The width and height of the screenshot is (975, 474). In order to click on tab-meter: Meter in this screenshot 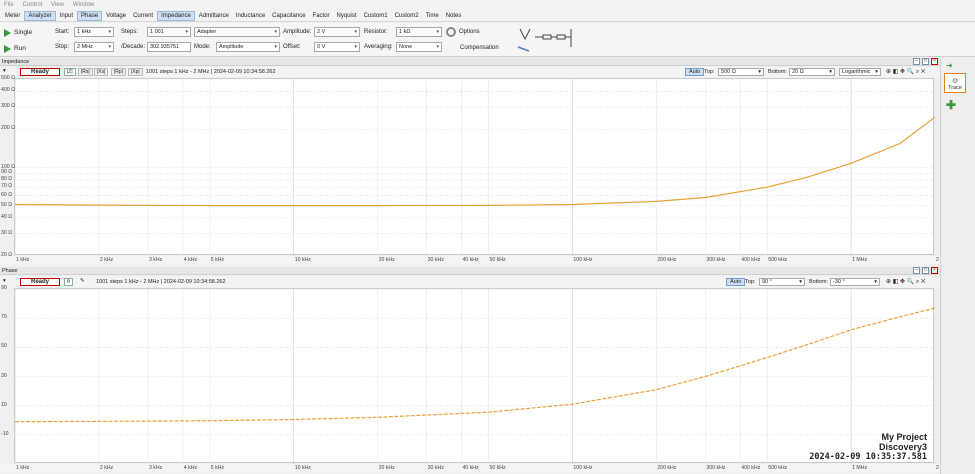, I will do `click(12, 16)`.